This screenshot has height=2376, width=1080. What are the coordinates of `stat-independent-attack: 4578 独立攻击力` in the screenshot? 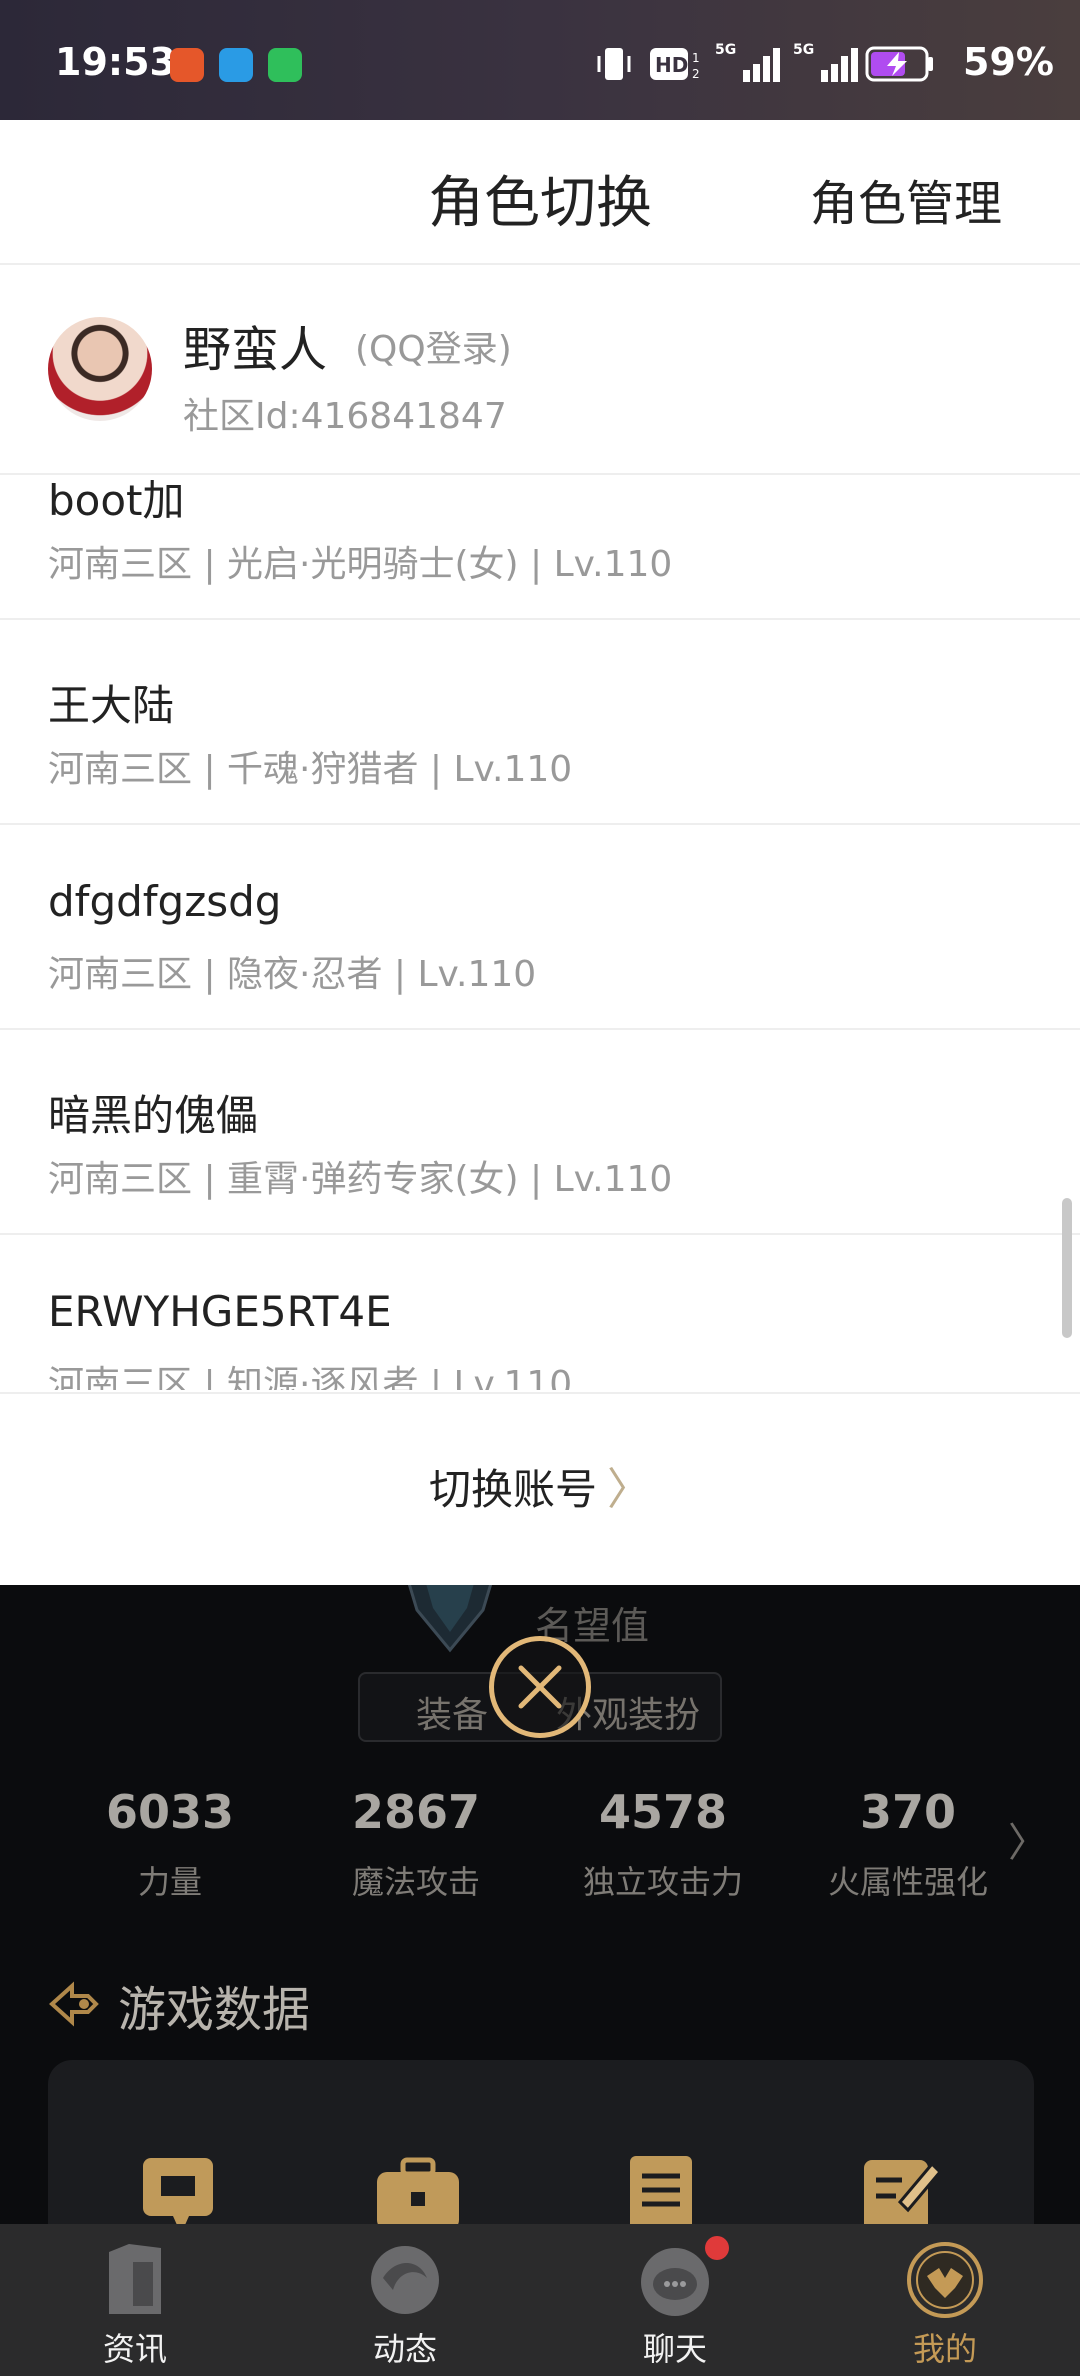 It's located at (663, 1844).